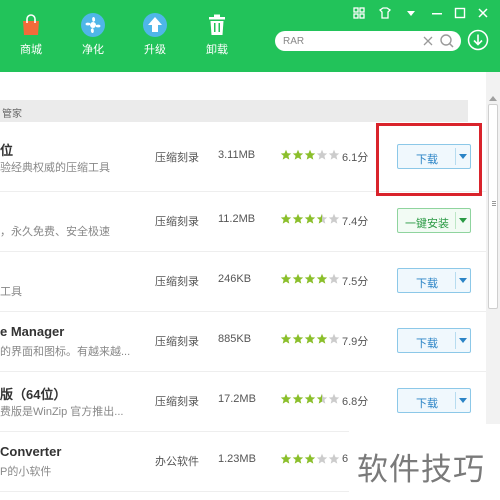 This screenshot has width=500, height=500. I want to click on top-toolbar: 商城 净化 升级 卸载, so click(250, 36).